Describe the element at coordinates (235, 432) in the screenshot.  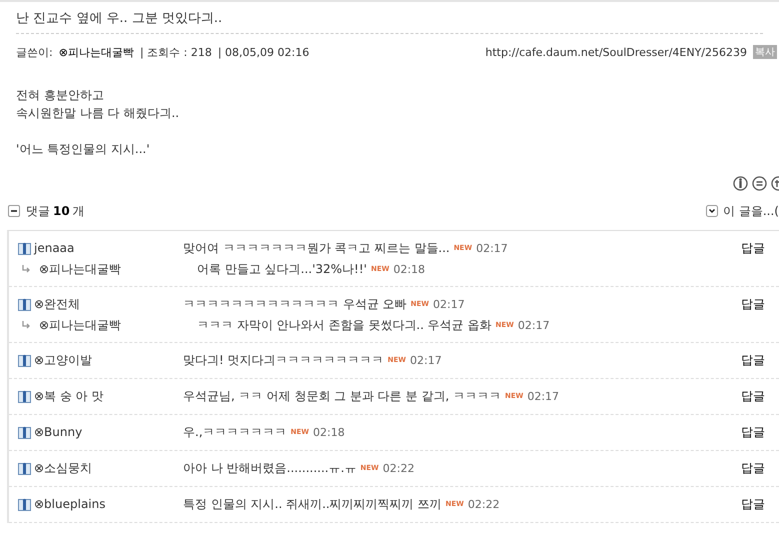
I see `comment-text: 우.,ㅋㅋㅋㅋㅋㅋㅋ` at that location.